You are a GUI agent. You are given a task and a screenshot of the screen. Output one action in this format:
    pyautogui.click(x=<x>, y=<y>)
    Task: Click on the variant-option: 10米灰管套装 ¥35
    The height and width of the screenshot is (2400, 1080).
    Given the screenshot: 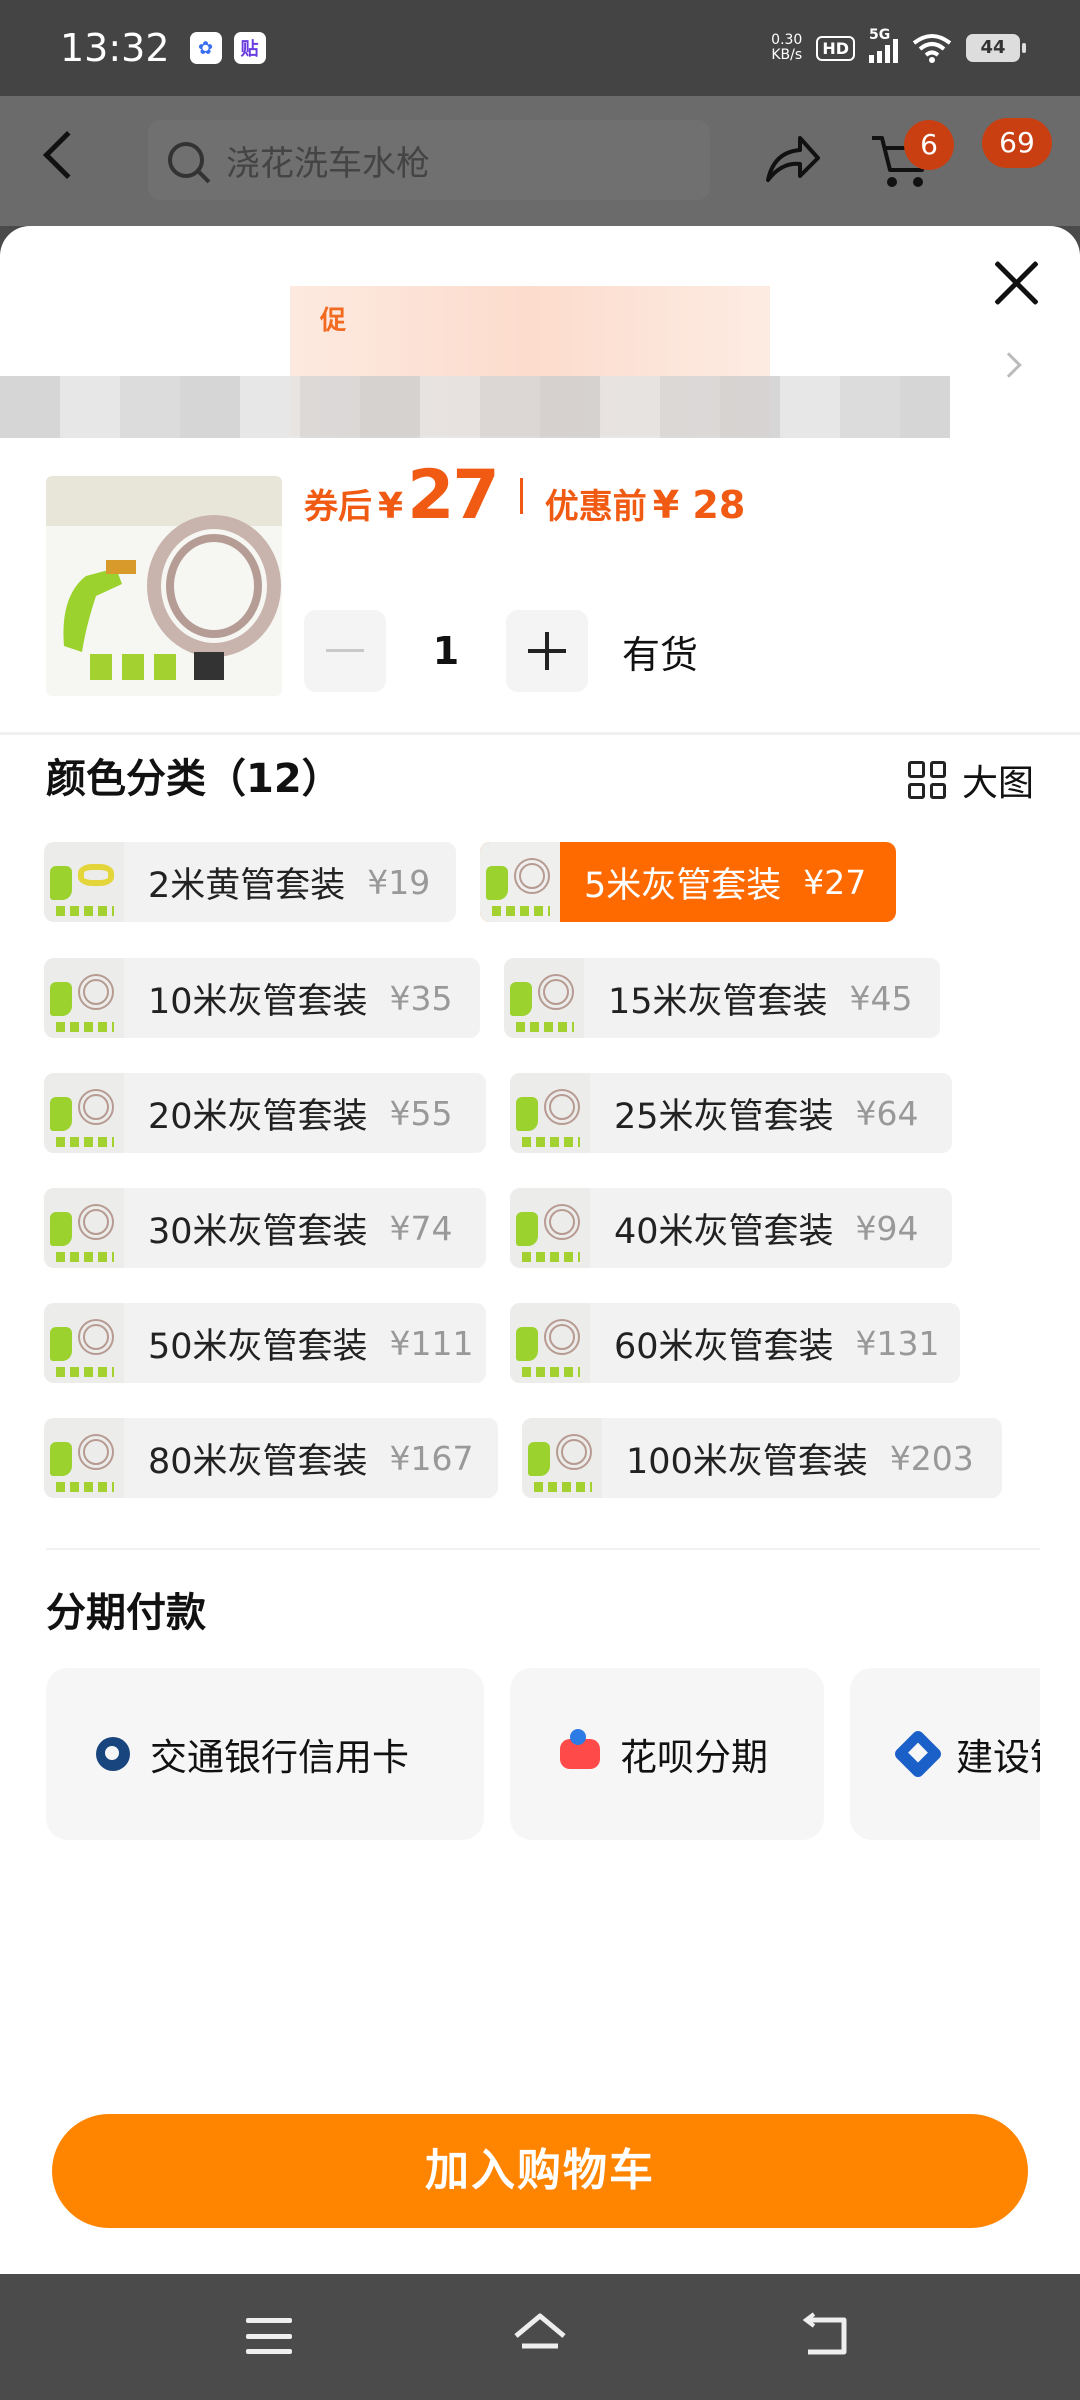 What is the action you would take?
    pyautogui.click(x=262, y=998)
    